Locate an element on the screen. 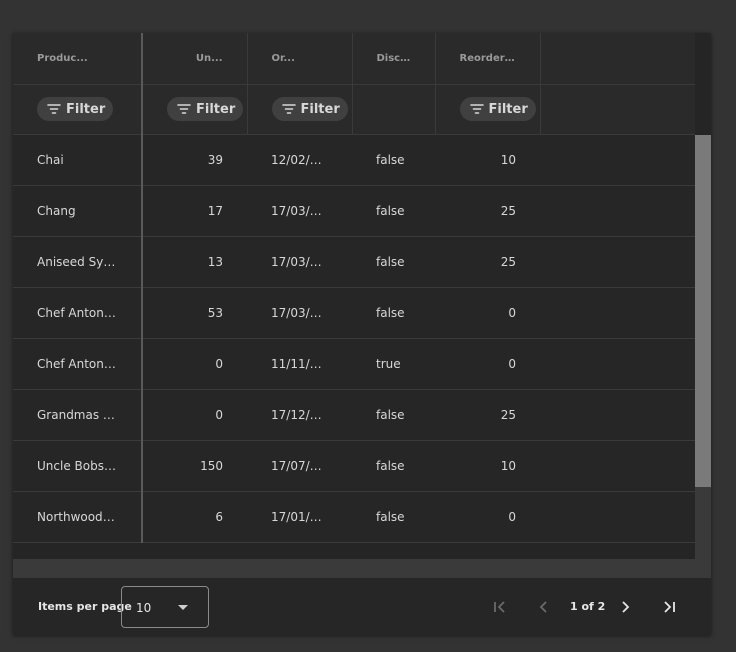 Image resolution: width=736 pixels, height=652 pixels. cell-text: true is located at coordinates (388, 363).